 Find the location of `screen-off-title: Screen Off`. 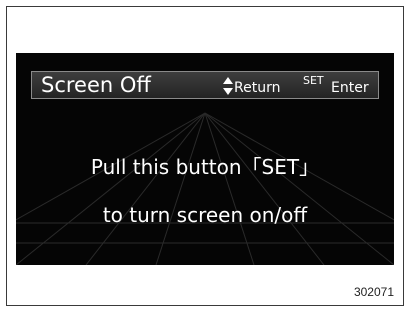

screen-off-title: Screen Off is located at coordinates (96, 85).